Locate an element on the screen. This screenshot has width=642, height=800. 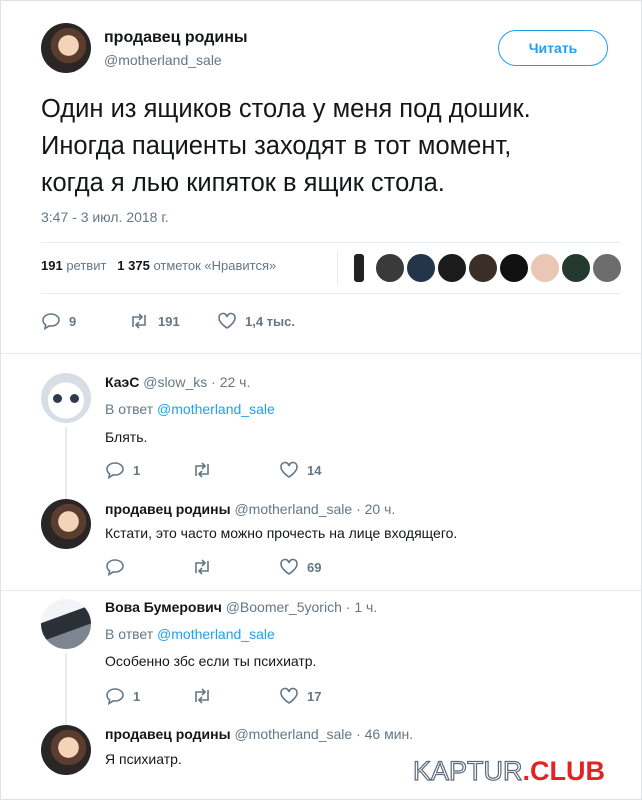
retweet-action: 191 is located at coordinates (154, 321).